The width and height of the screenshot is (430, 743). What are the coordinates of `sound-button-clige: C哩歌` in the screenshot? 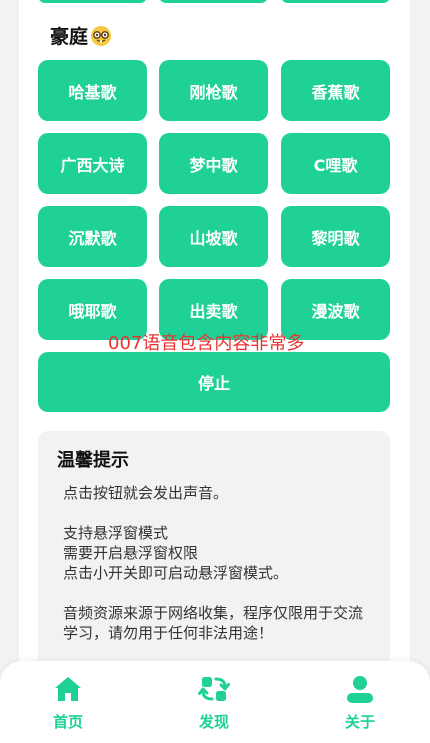 It's located at (335, 163).